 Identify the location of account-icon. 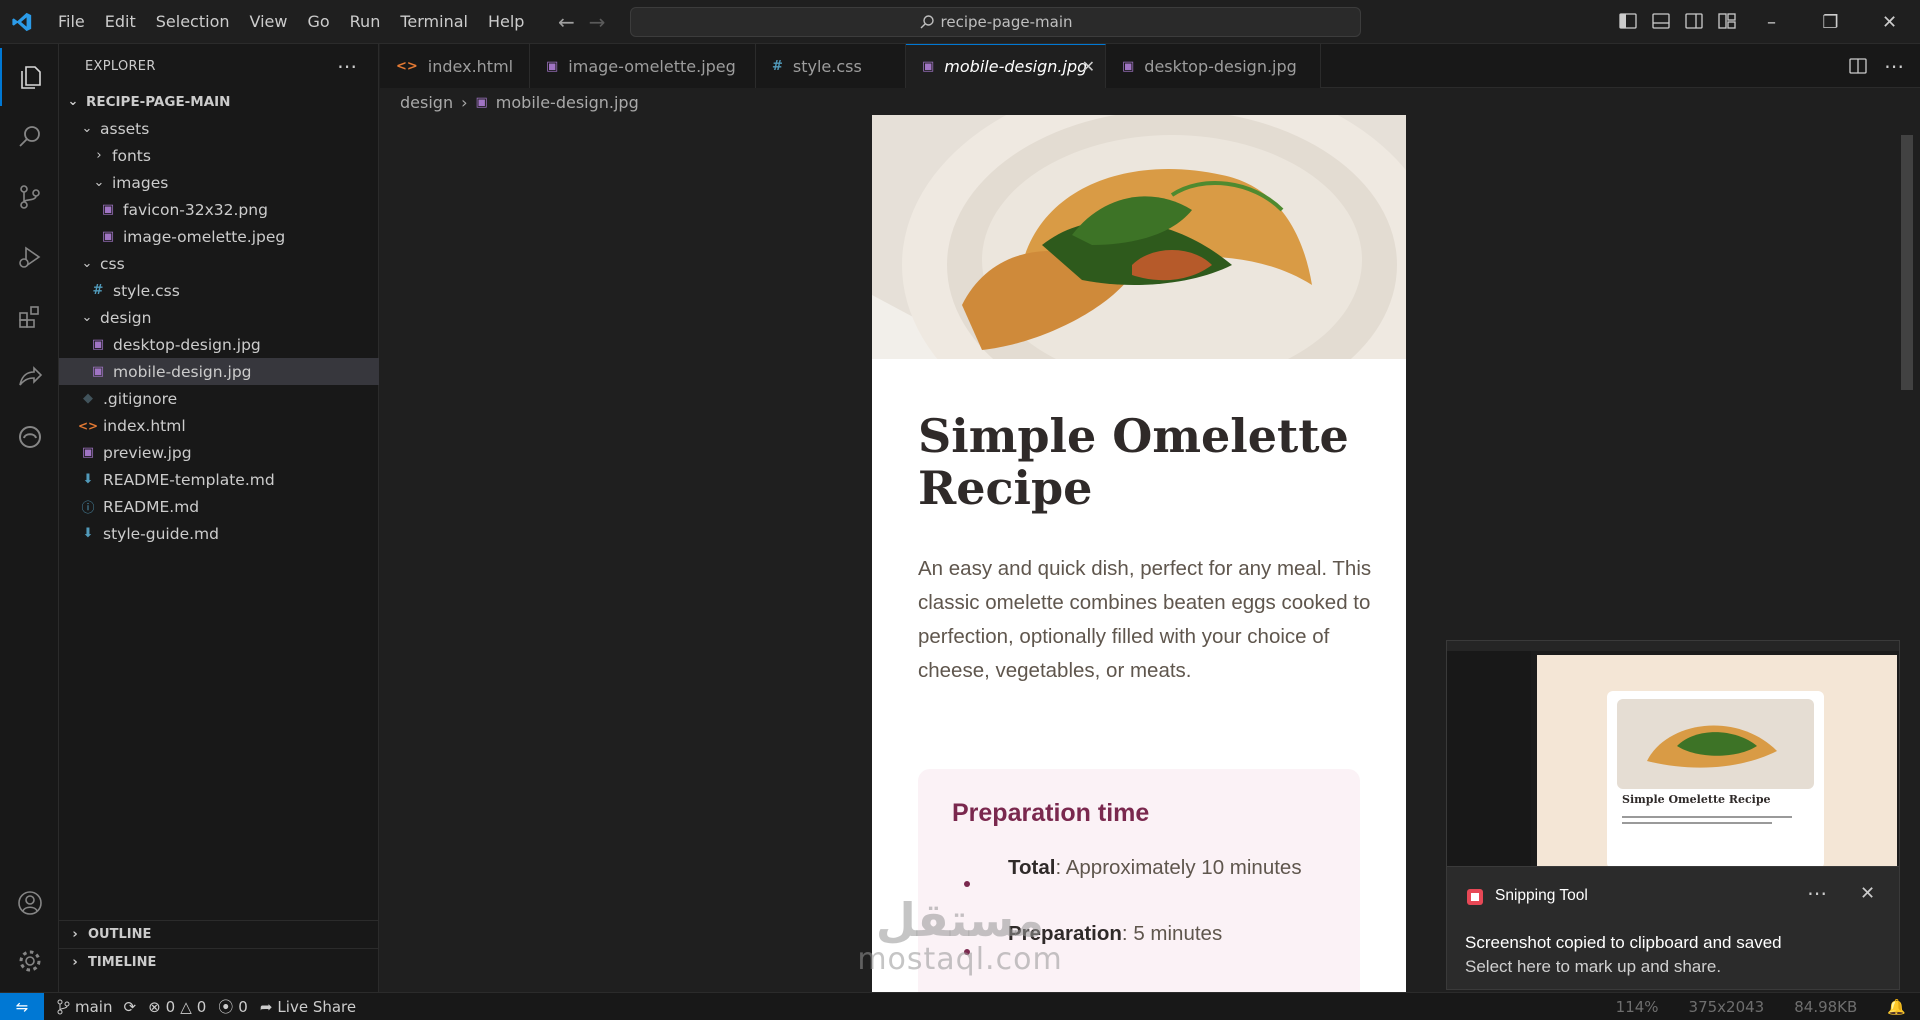
(29, 903).